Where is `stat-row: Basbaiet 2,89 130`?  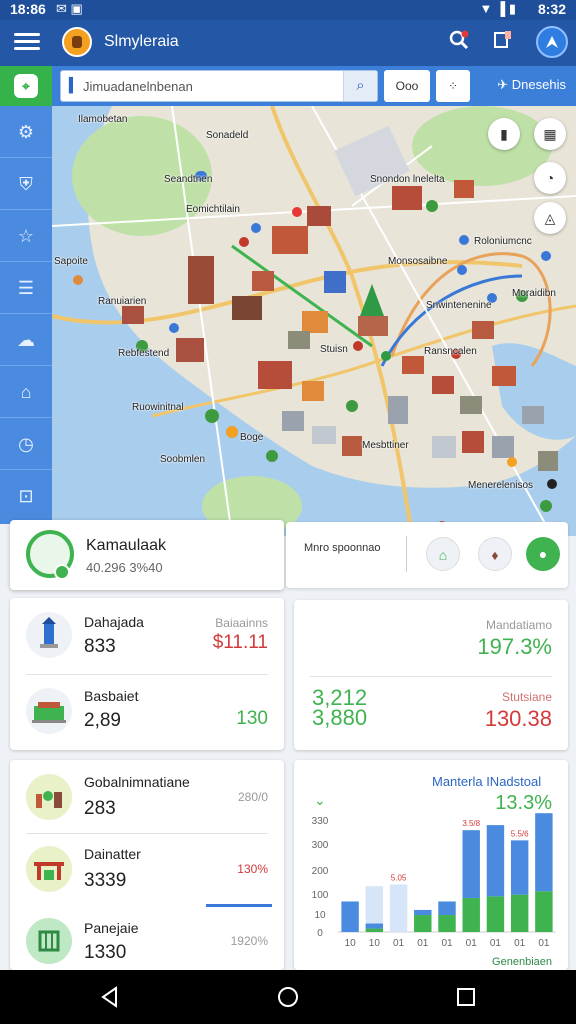 stat-row: Basbaiet 2,89 130 is located at coordinates (147, 712).